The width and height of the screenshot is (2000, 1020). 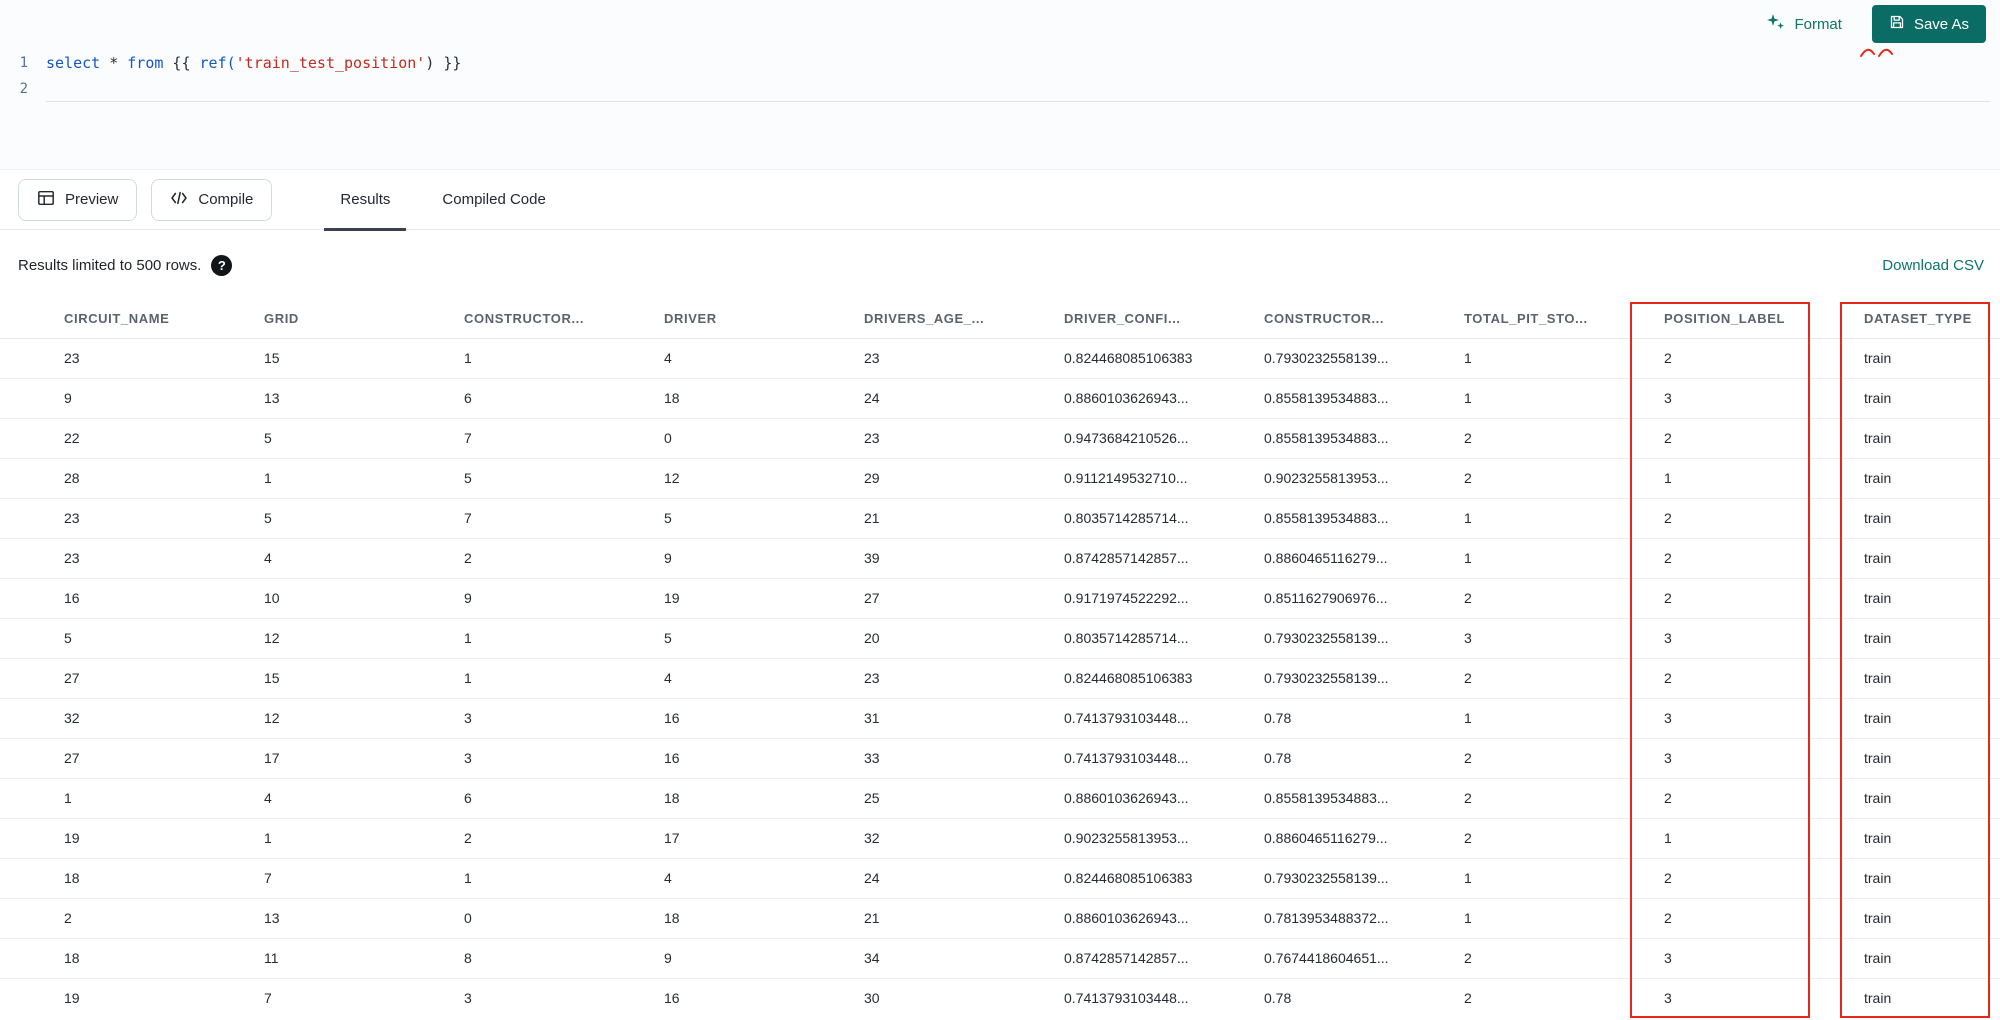 I want to click on code-line-2-content, so click(x=1018, y=89).